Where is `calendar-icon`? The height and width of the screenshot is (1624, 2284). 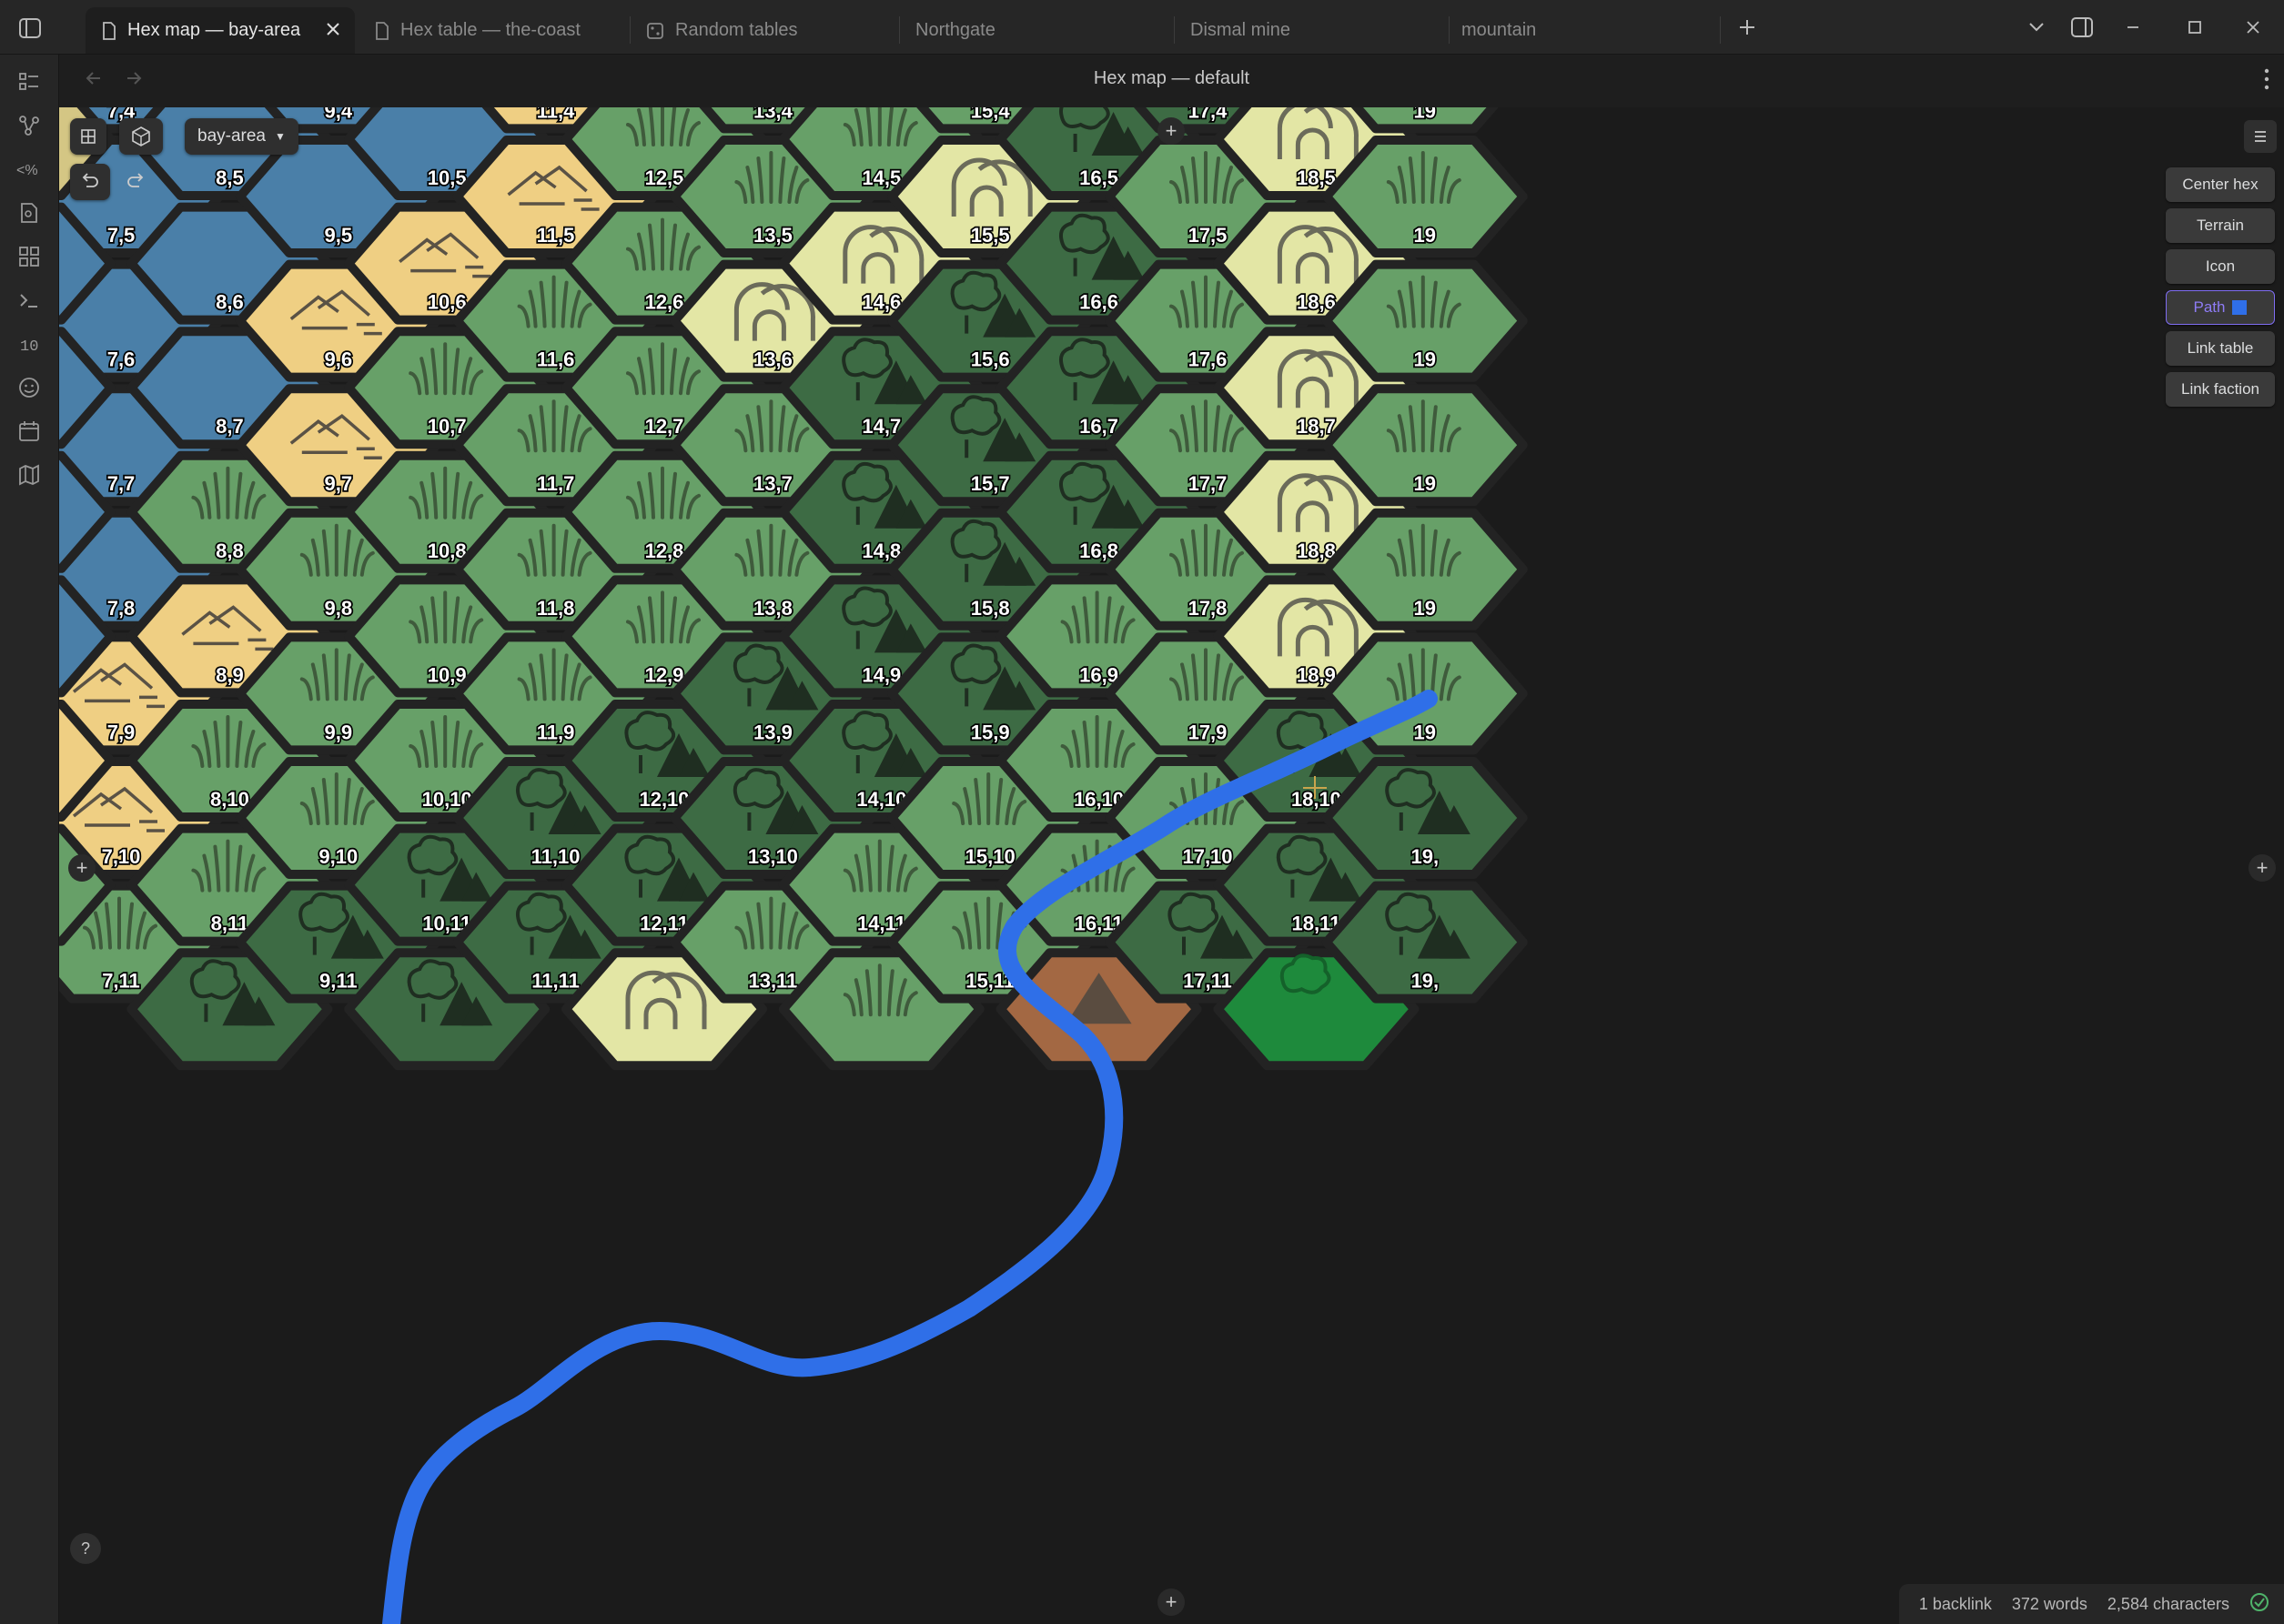
calendar-icon is located at coordinates (29, 431).